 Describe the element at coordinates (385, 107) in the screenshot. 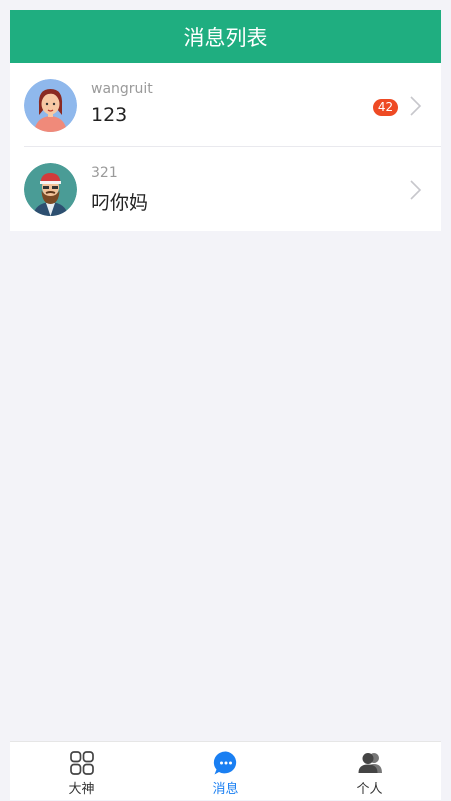

I see `unread-badge: 42` at that location.